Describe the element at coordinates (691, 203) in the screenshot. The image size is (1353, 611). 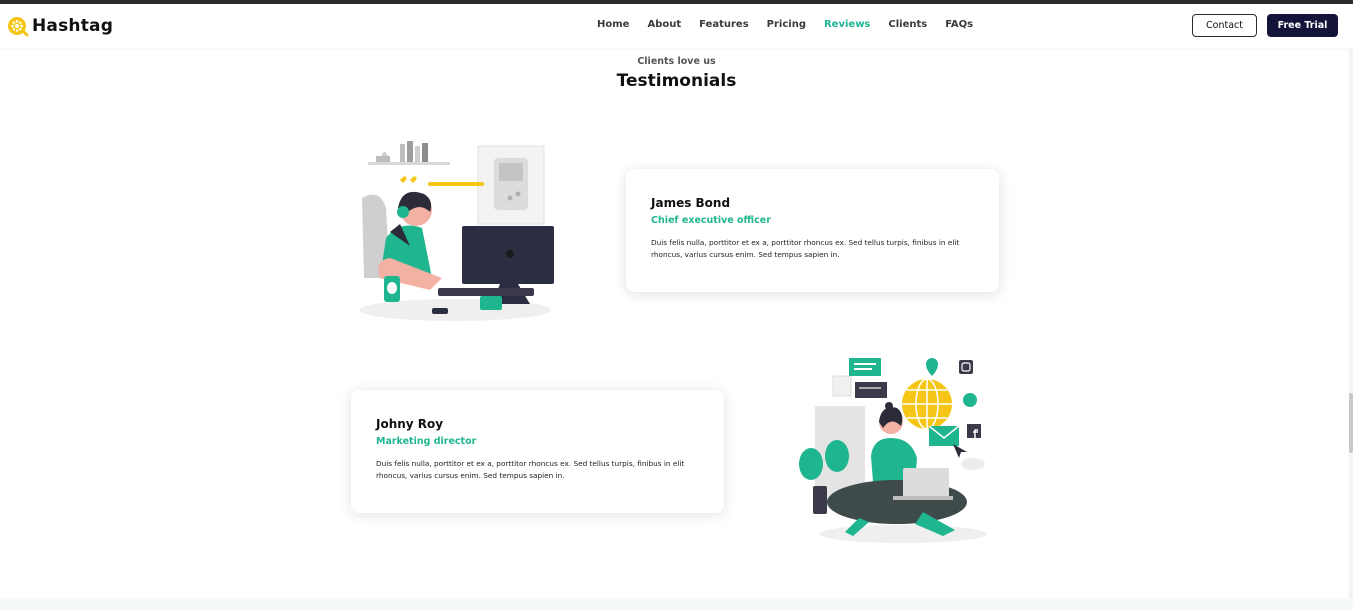
I see `testimonial-name: James Bond` at that location.